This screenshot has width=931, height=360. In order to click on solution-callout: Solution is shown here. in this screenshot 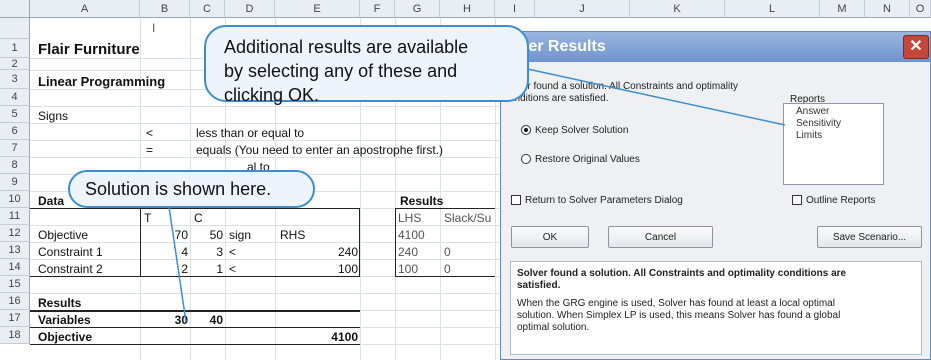, I will do `click(191, 189)`.